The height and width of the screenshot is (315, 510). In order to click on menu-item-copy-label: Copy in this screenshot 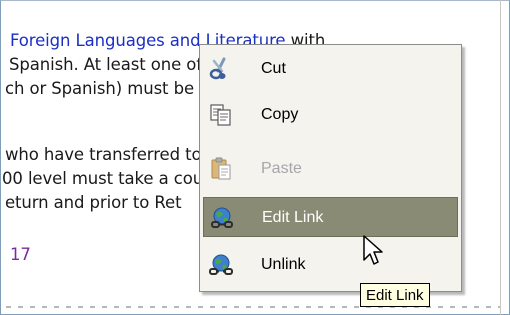, I will do `click(280, 114)`.